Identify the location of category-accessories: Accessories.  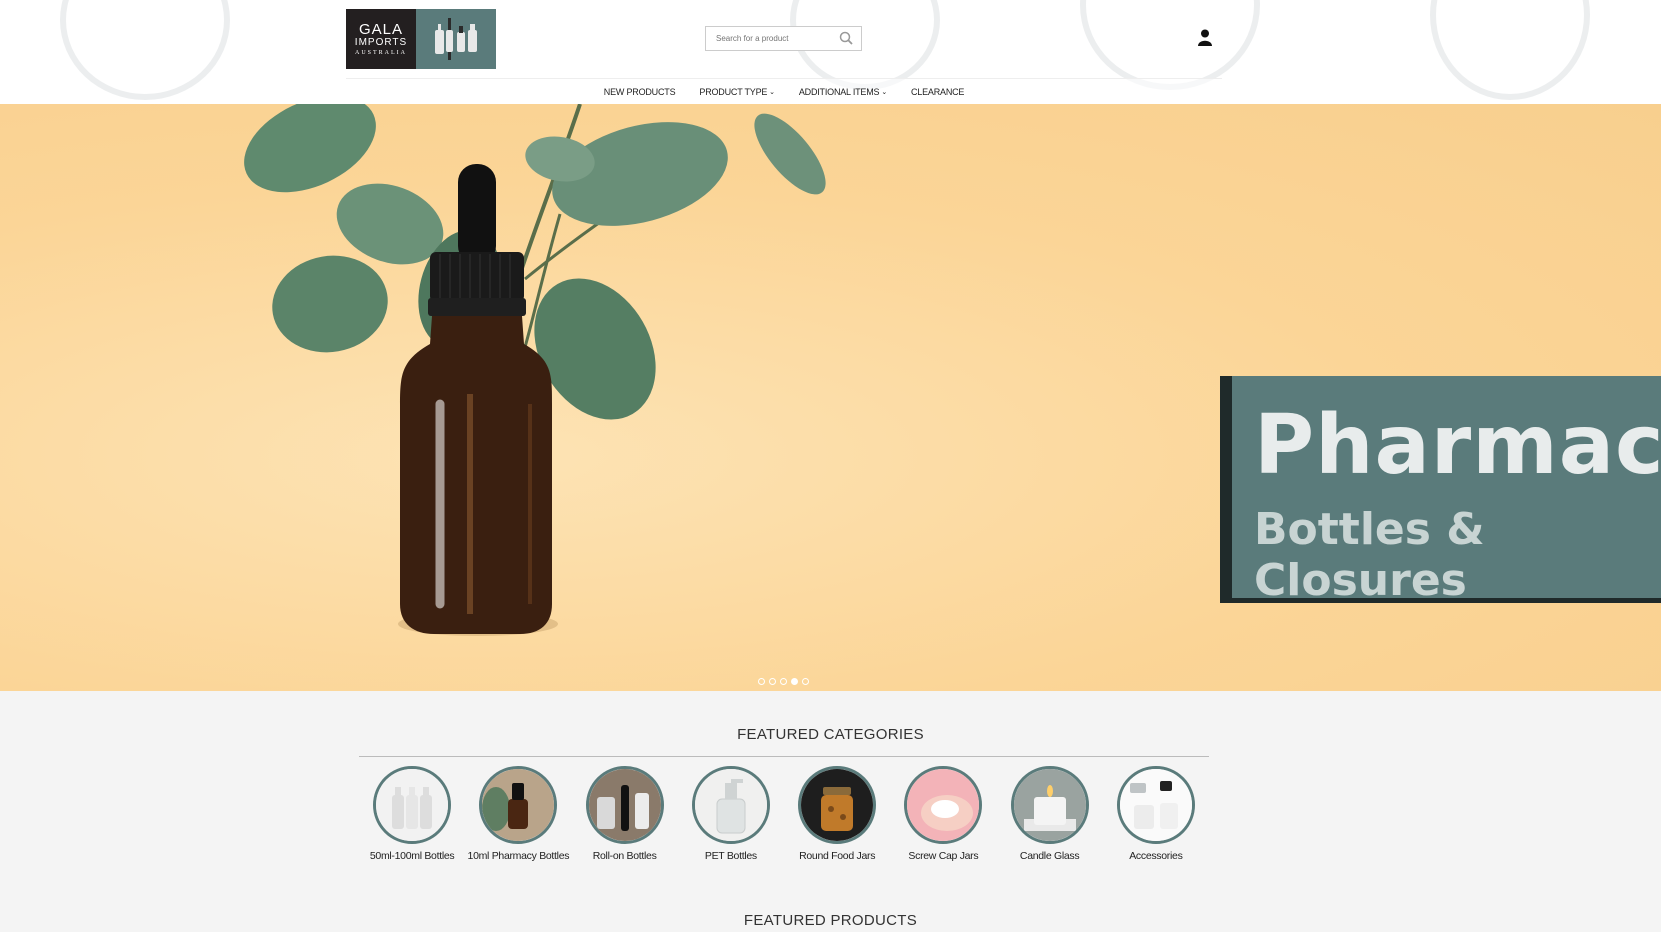
(1156, 814).